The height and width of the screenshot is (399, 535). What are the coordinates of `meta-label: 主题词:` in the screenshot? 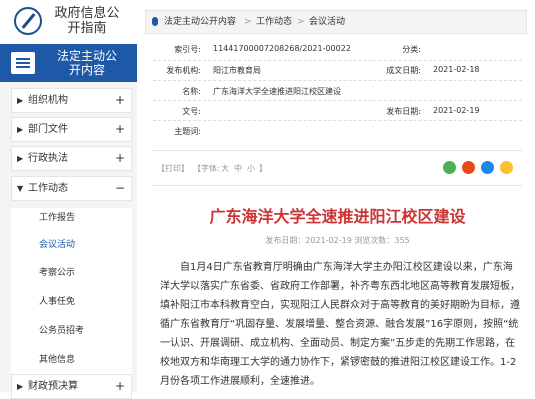 It's located at (187, 131).